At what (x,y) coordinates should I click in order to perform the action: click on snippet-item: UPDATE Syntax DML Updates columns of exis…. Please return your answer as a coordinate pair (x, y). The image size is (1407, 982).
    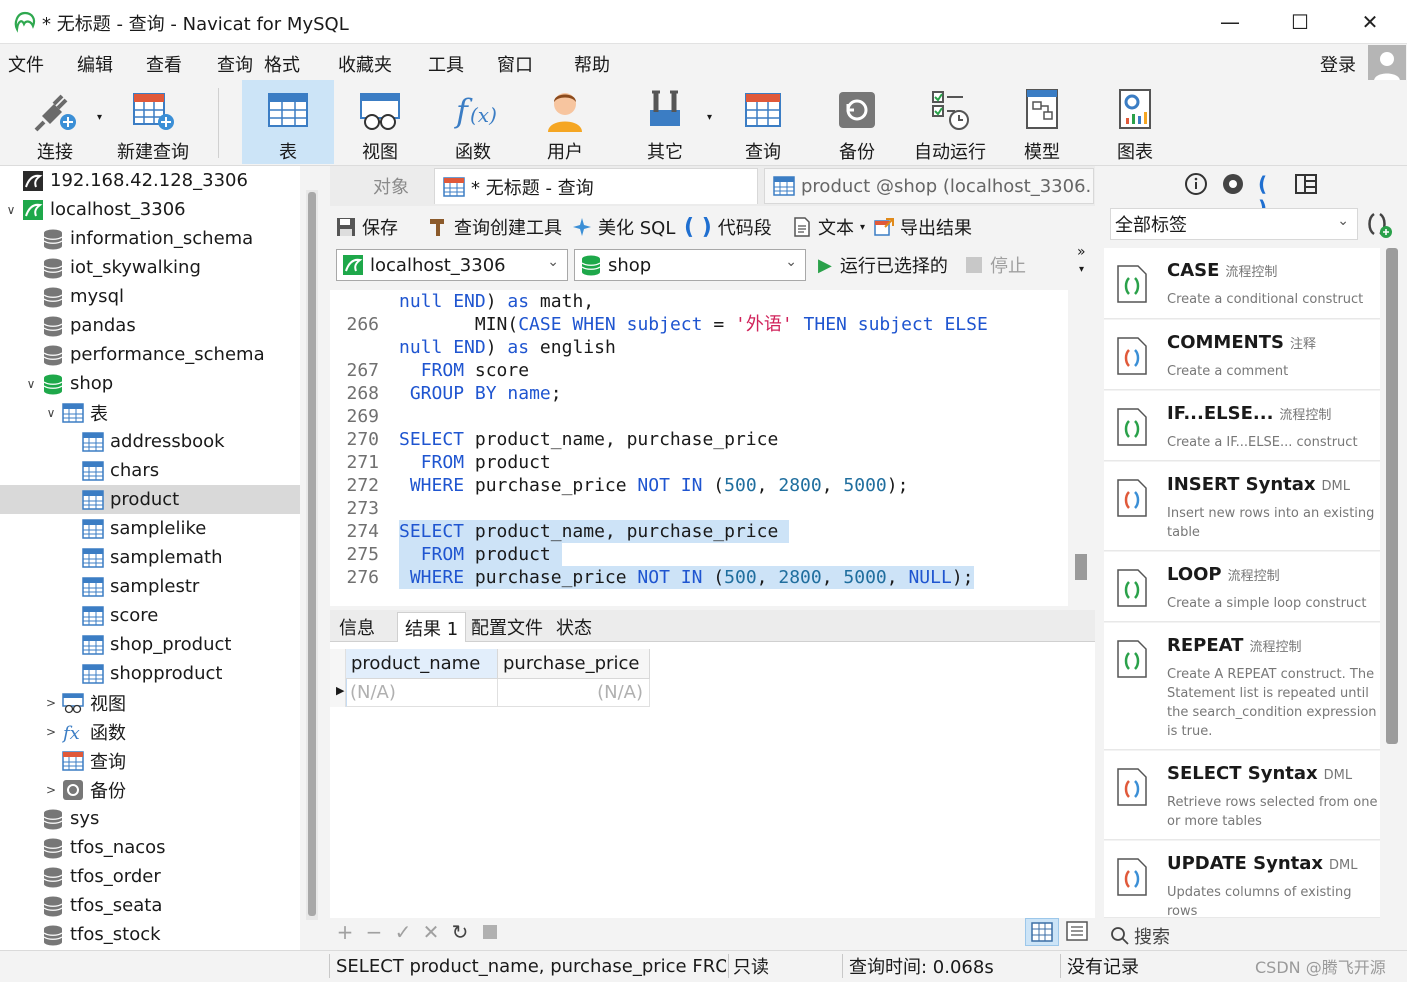
    Looking at the image, I should click on (1242, 879).